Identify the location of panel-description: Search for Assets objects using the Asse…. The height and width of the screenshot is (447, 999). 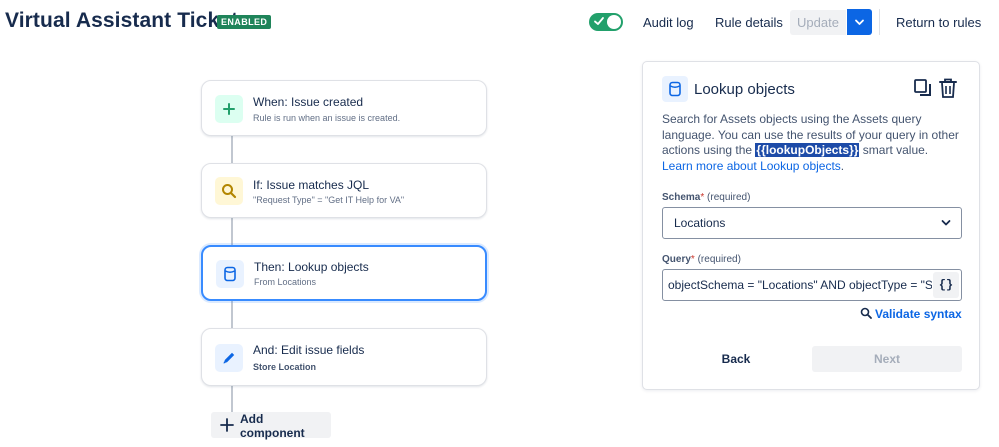
(812, 143).